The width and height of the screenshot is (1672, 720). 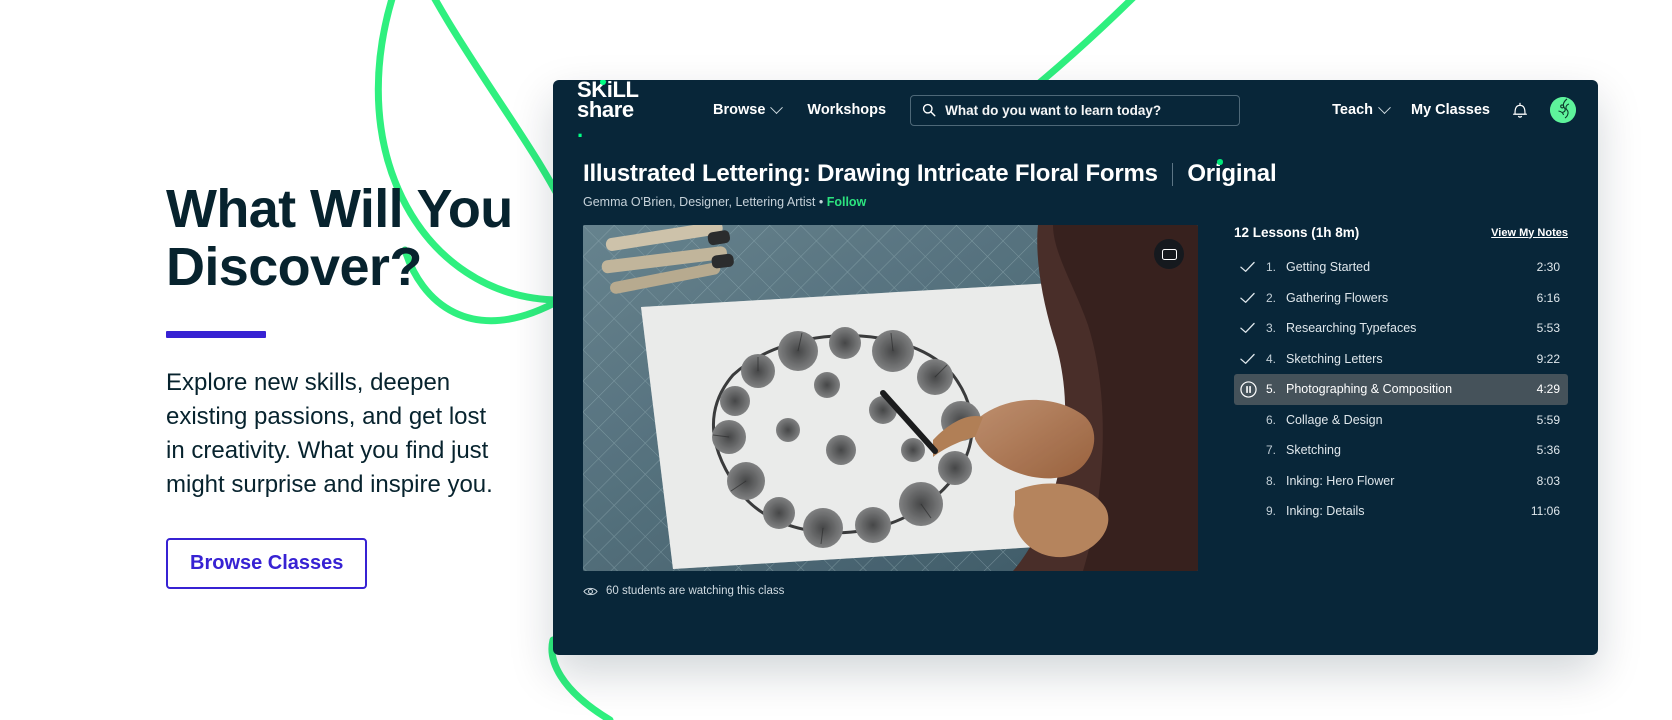 I want to click on nav-item-browse: Browse, so click(x=748, y=109).